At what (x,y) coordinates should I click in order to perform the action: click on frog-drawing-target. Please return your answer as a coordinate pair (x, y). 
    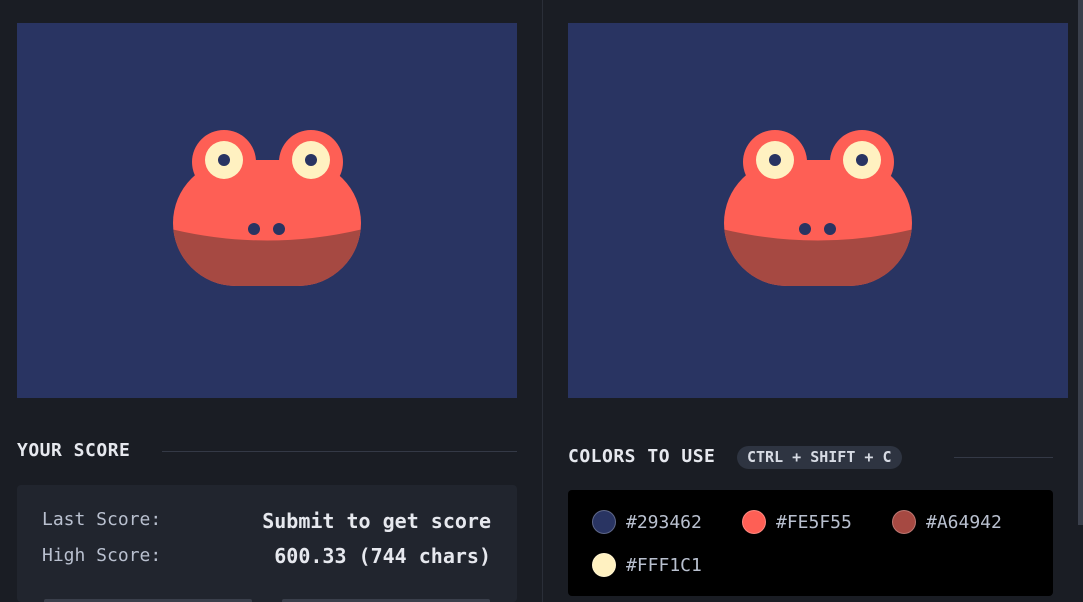
    Looking at the image, I should click on (818, 208).